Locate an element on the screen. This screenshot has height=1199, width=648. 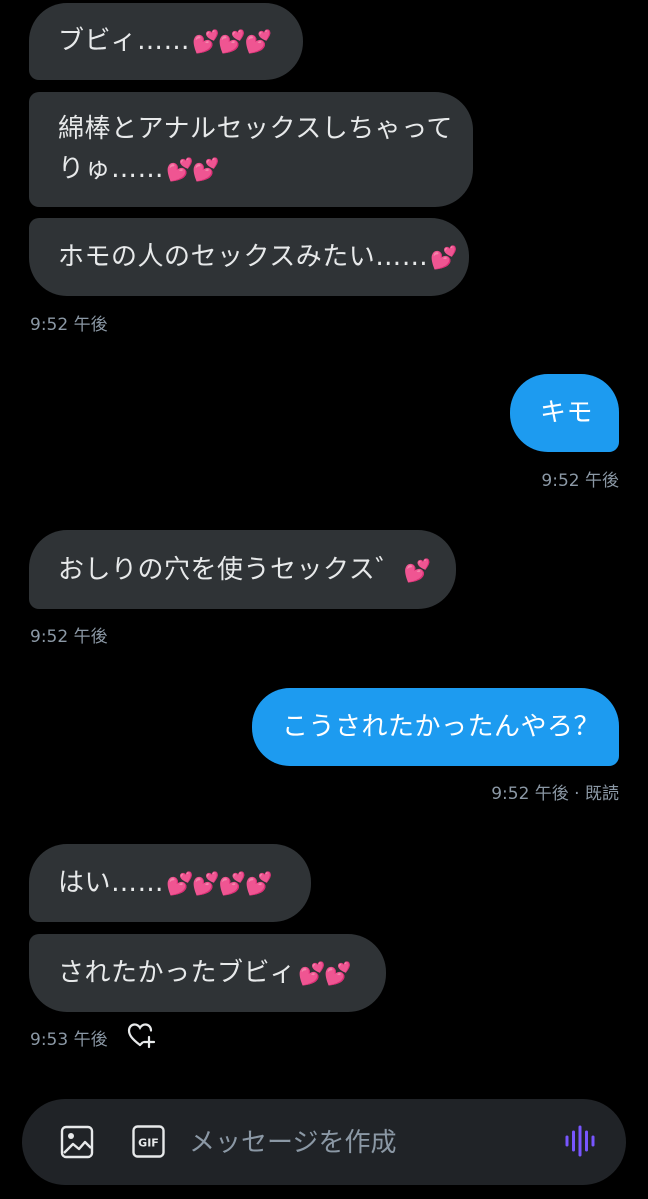
gif-icon: GIF is located at coordinates (148, 1143).